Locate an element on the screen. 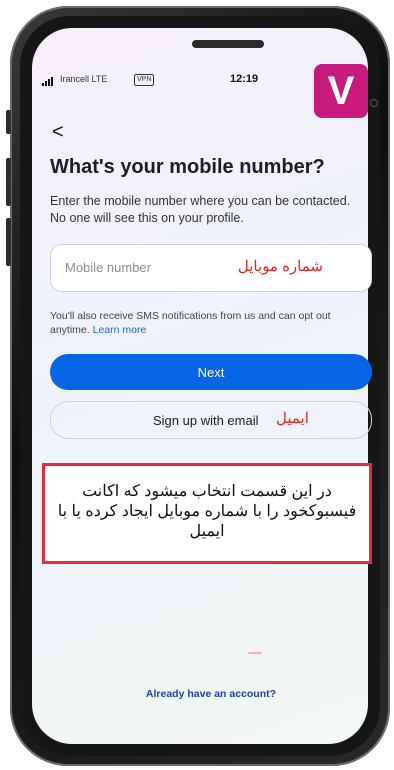  speaker-grille is located at coordinates (228, 44).